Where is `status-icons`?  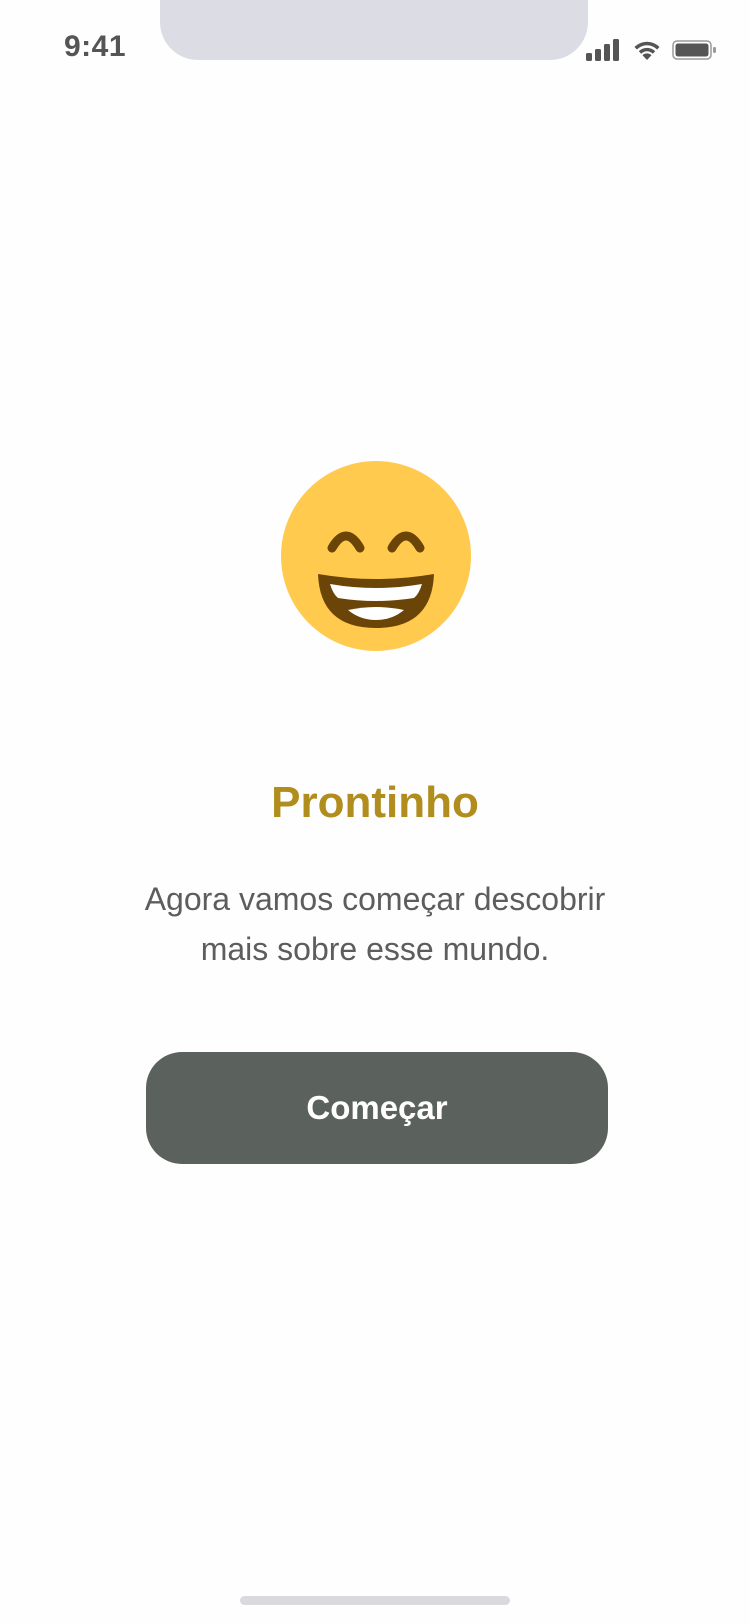 status-icons is located at coordinates (652, 50).